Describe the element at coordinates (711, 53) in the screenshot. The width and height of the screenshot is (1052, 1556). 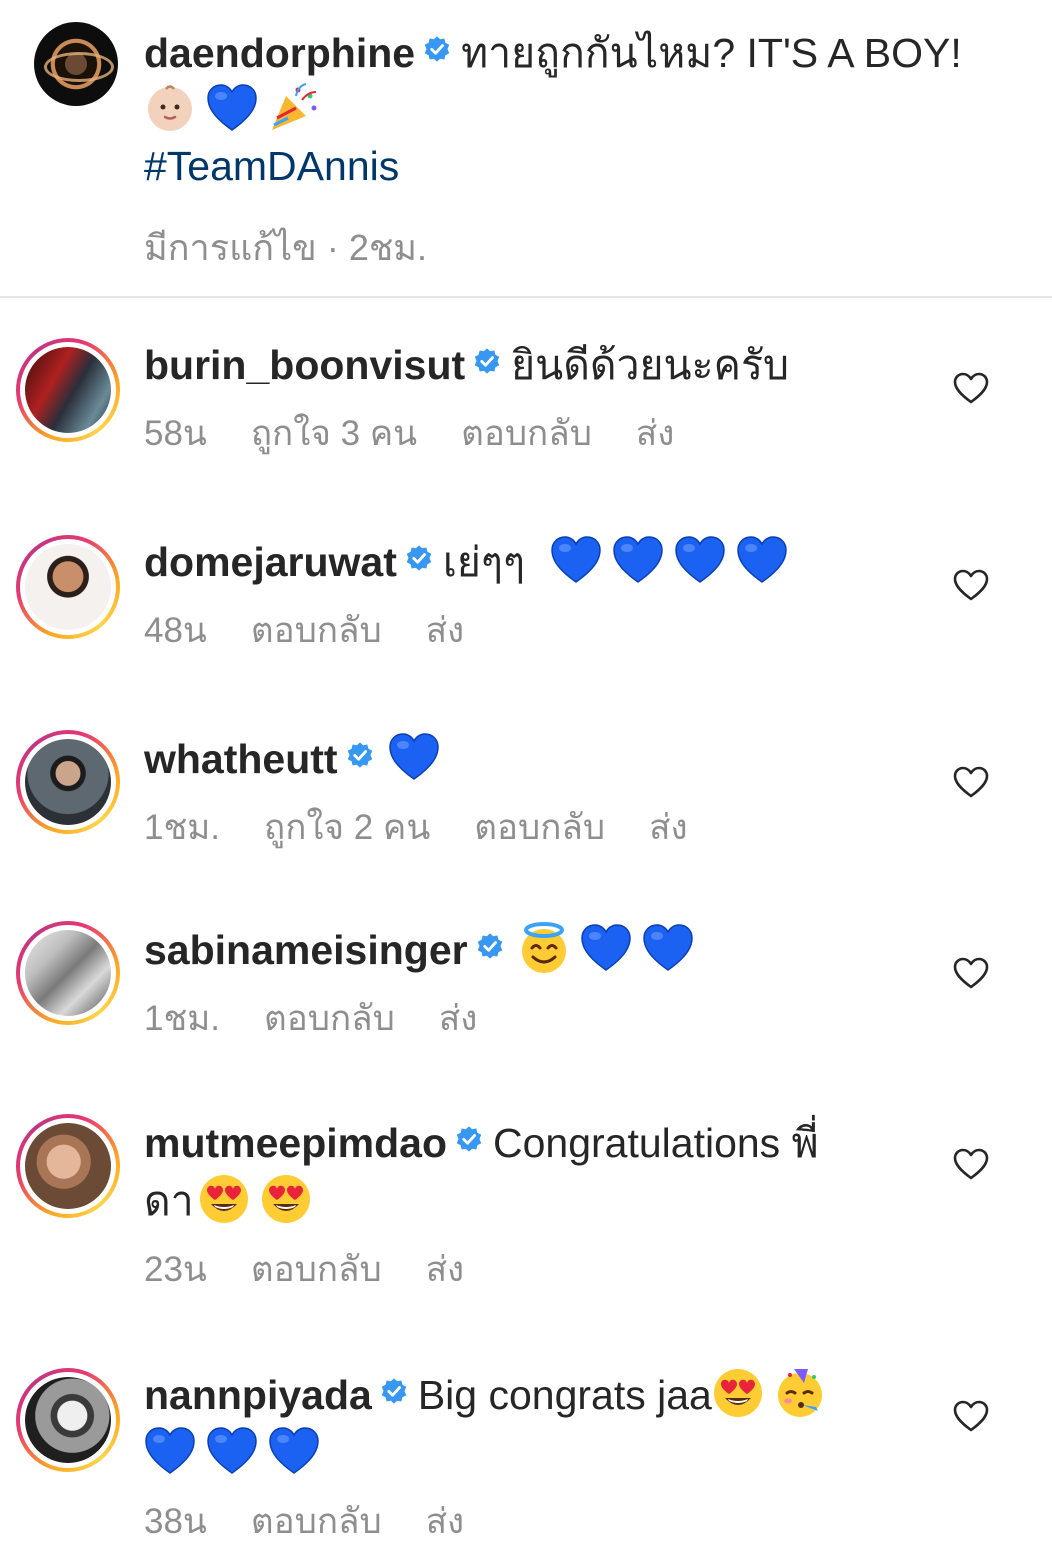
I see `caption-text: ทายถูกกันไหม? IT'S A BOY!` at that location.